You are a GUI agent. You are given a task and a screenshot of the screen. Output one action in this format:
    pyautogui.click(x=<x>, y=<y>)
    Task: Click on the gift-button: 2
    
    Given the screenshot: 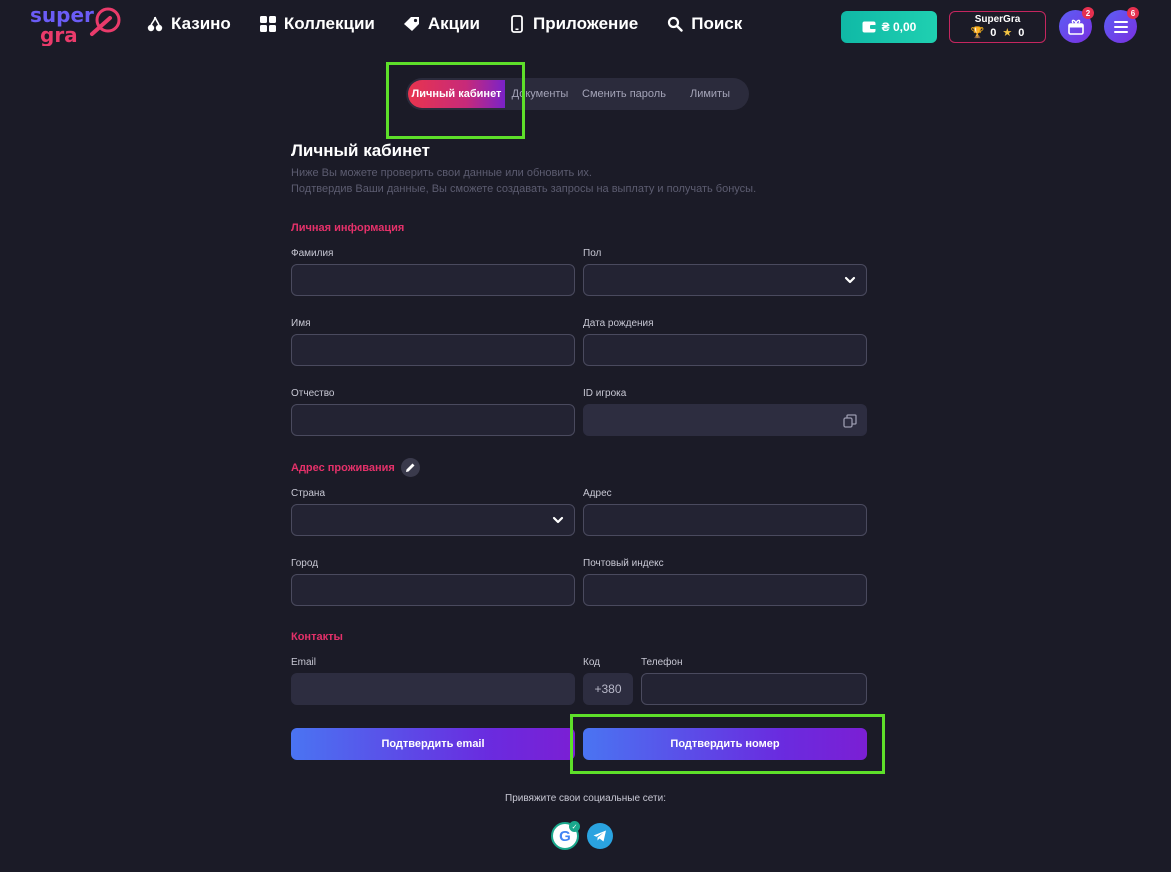 What is the action you would take?
    pyautogui.click(x=1076, y=25)
    